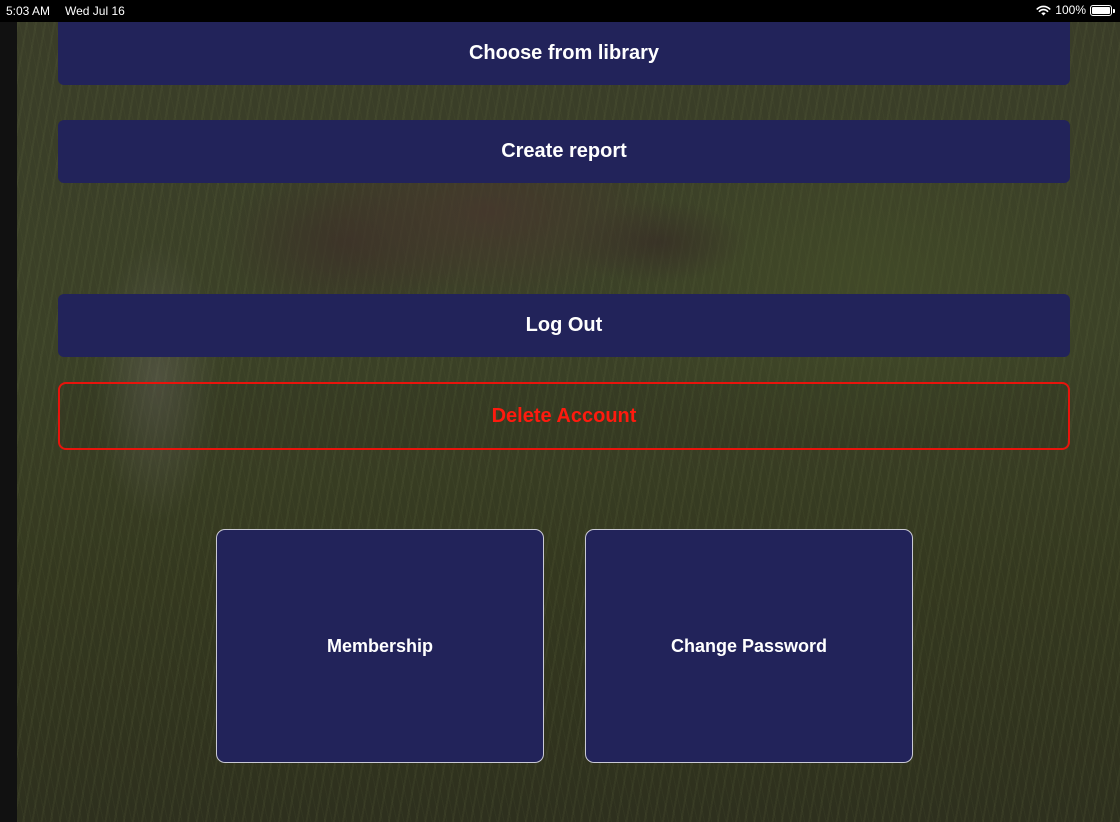 The image size is (1120, 822). I want to click on wifi-icon, so click(1043, 10).